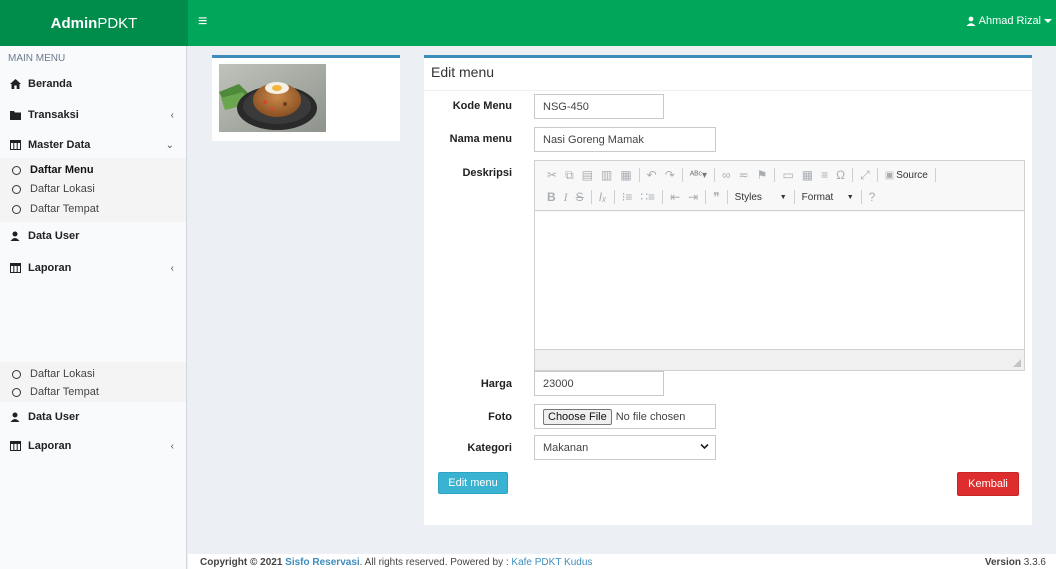  I want to click on sidebar-subitem-label: Daftar Menu, so click(62, 170).